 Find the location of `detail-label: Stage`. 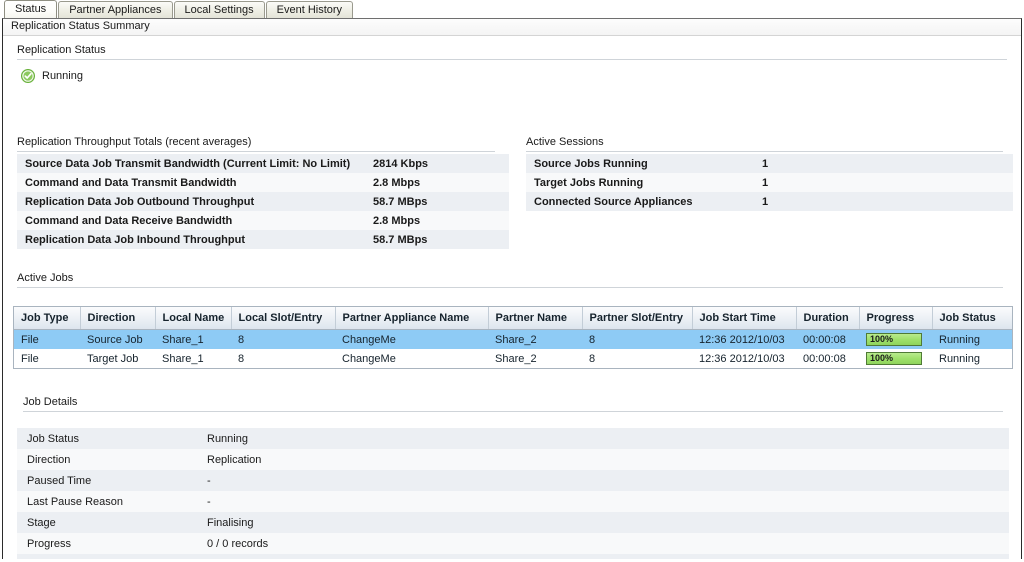

detail-label: Stage is located at coordinates (41, 522).